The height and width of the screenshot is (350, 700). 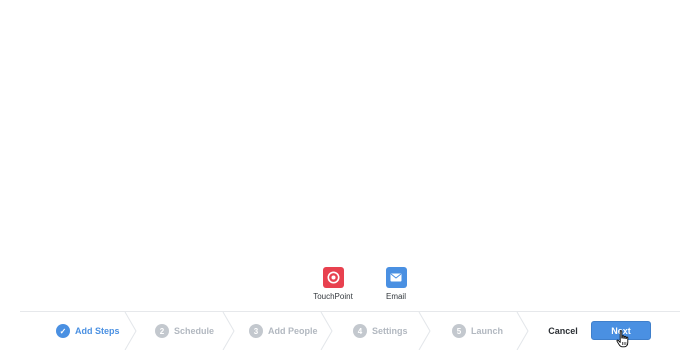 I want to click on step-number: 2, so click(x=162, y=331).